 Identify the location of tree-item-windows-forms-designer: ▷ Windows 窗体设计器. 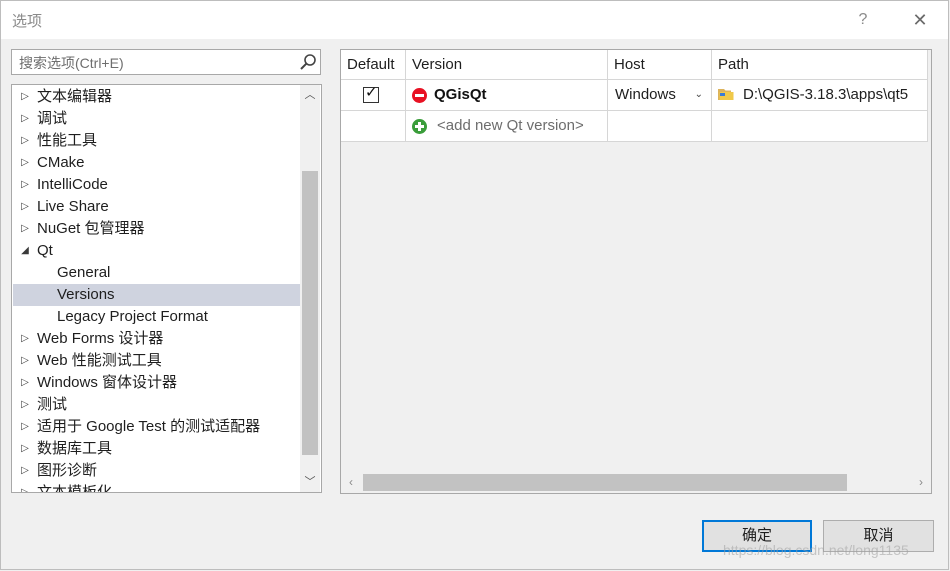
(156, 383).